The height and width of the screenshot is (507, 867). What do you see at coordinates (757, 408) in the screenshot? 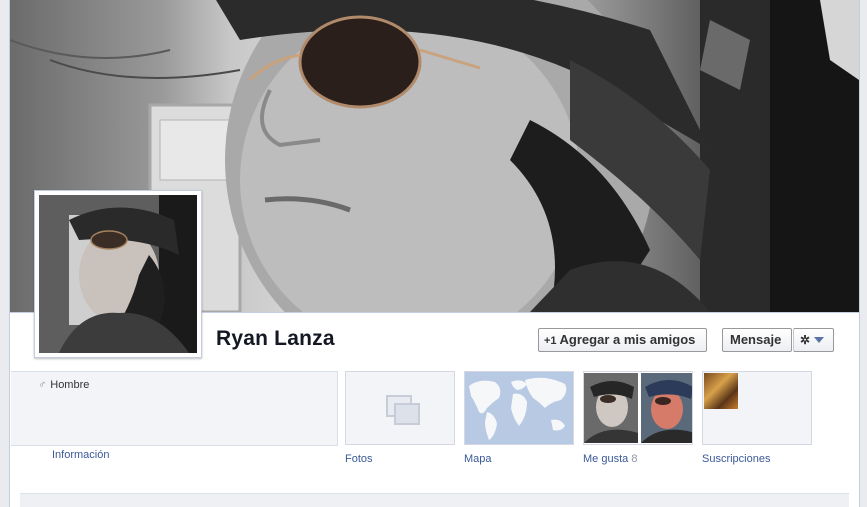
I see `subscriptions-tile` at bounding box center [757, 408].